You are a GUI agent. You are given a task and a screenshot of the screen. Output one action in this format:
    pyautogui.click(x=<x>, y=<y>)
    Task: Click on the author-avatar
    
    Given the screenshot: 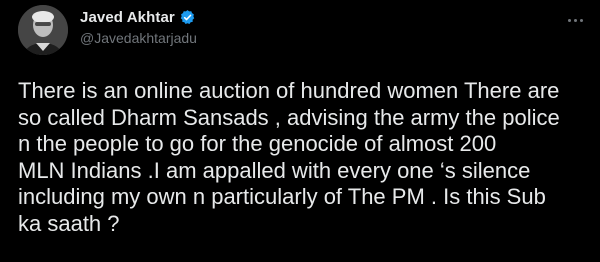 What is the action you would take?
    pyautogui.click(x=43, y=30)
    